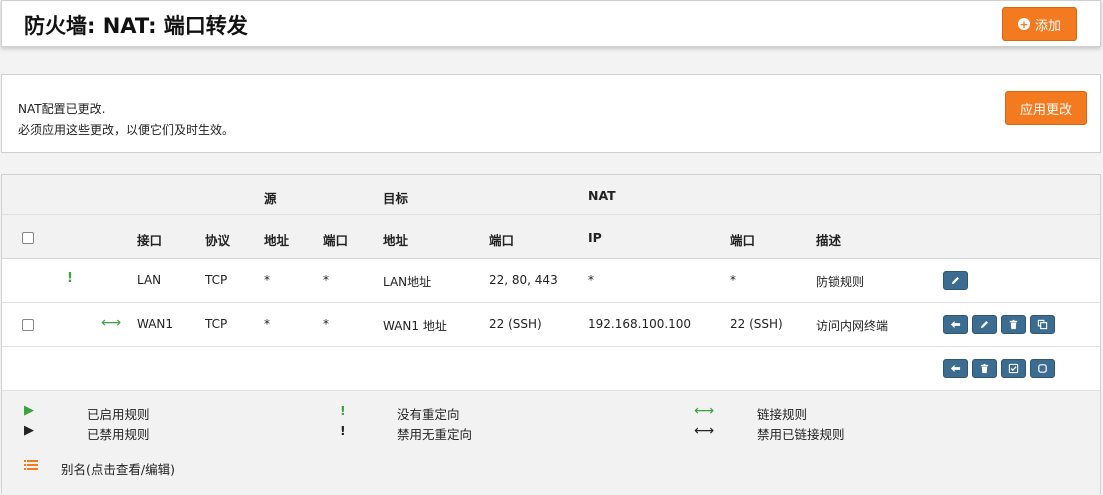 The image size is (1103, 495). I want to click on table-row: ! LAN TCP * * LAN地址 22, 80, 443 * * 防锁规则, so click(551, 281).